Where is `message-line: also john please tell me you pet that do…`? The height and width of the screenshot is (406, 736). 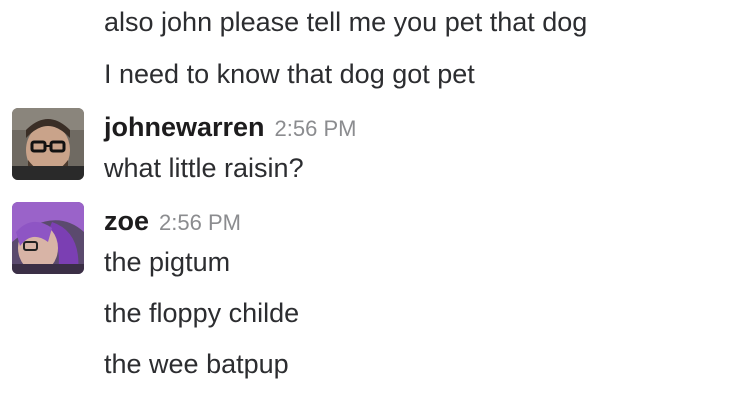 message-line: also john please tell me you pet that do… is located at coordinates (346, 22).